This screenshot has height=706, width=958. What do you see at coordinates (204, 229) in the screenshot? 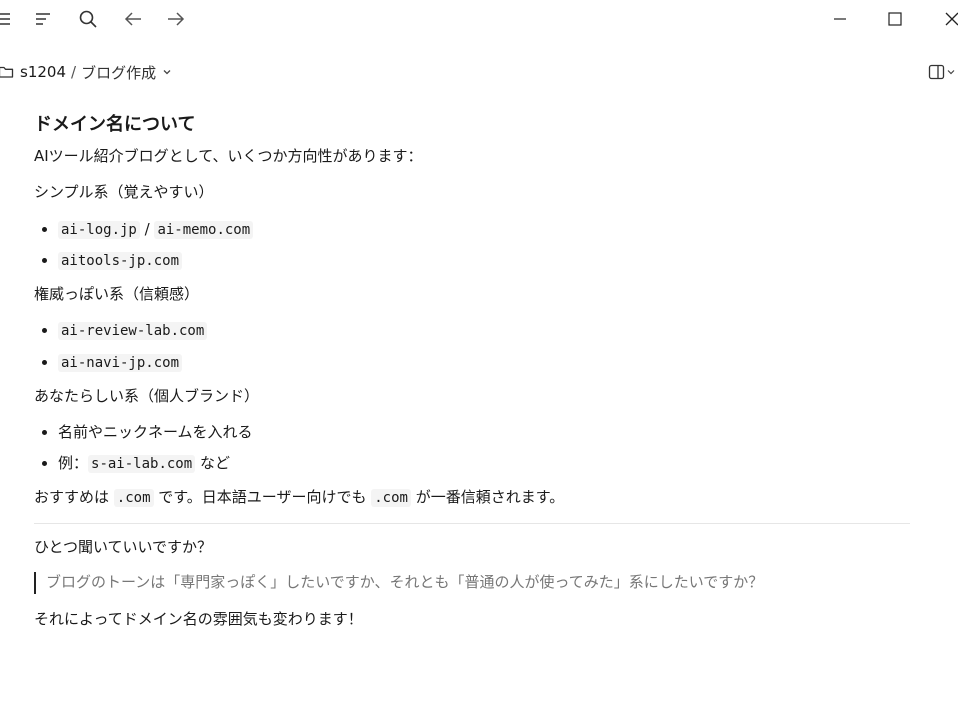
I see `domain-code: ai-memo.com` at bounding box center [204, 229].